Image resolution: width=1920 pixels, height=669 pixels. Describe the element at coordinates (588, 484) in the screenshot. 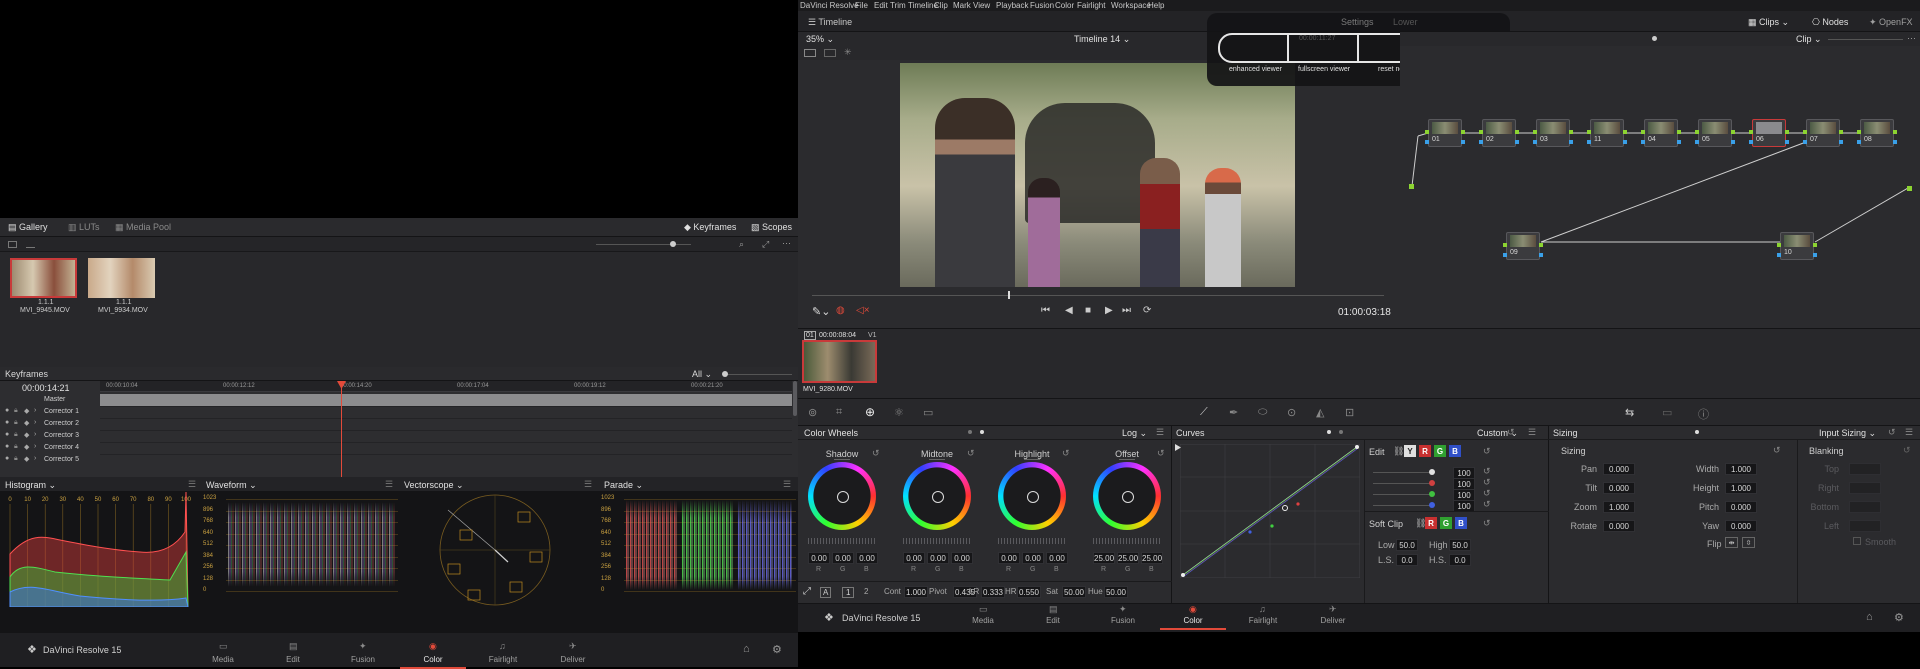

I see `vectorscope-menu-icon: ☰` at that location.